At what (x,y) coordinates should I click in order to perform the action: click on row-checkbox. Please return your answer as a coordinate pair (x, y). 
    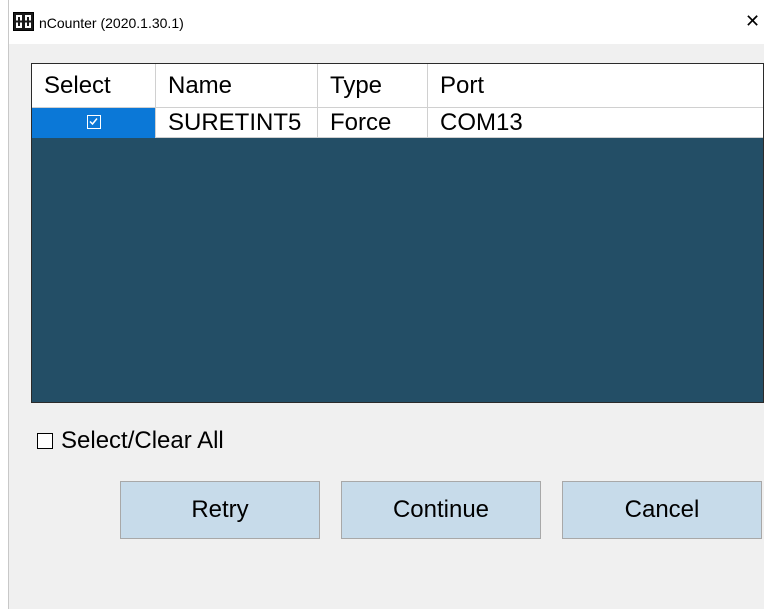
    Looking at the image, I should click on (93, 121).